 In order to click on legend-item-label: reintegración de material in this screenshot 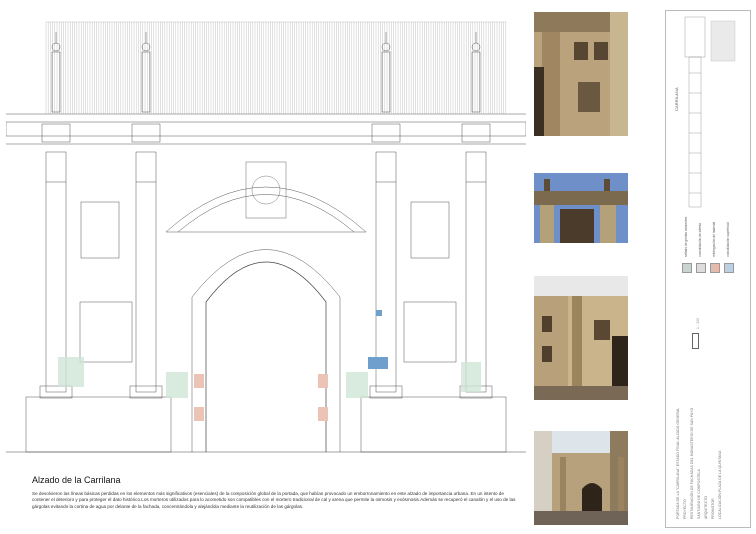, I will do `click(714, 239)`.